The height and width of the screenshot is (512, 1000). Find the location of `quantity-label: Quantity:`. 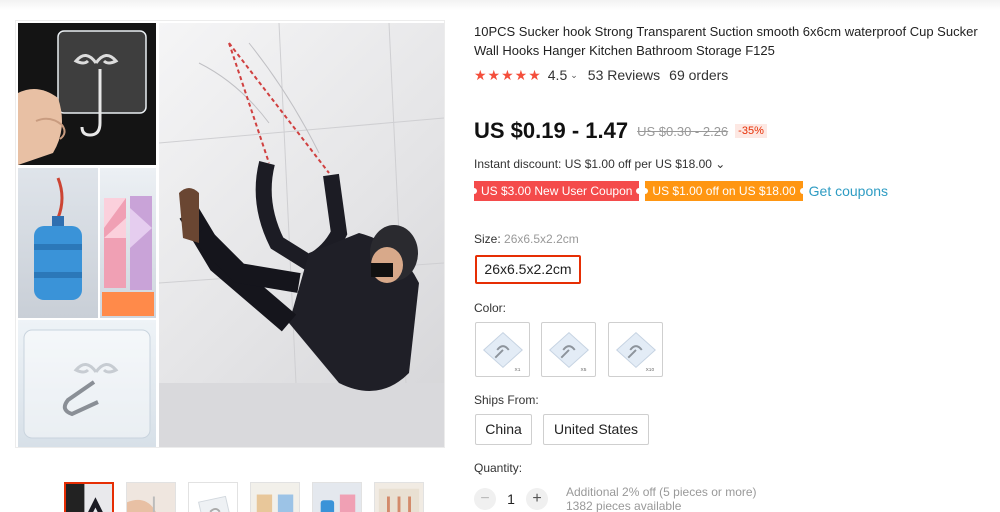

quantity-label: Quantity: is located at coordinates (498, 468).